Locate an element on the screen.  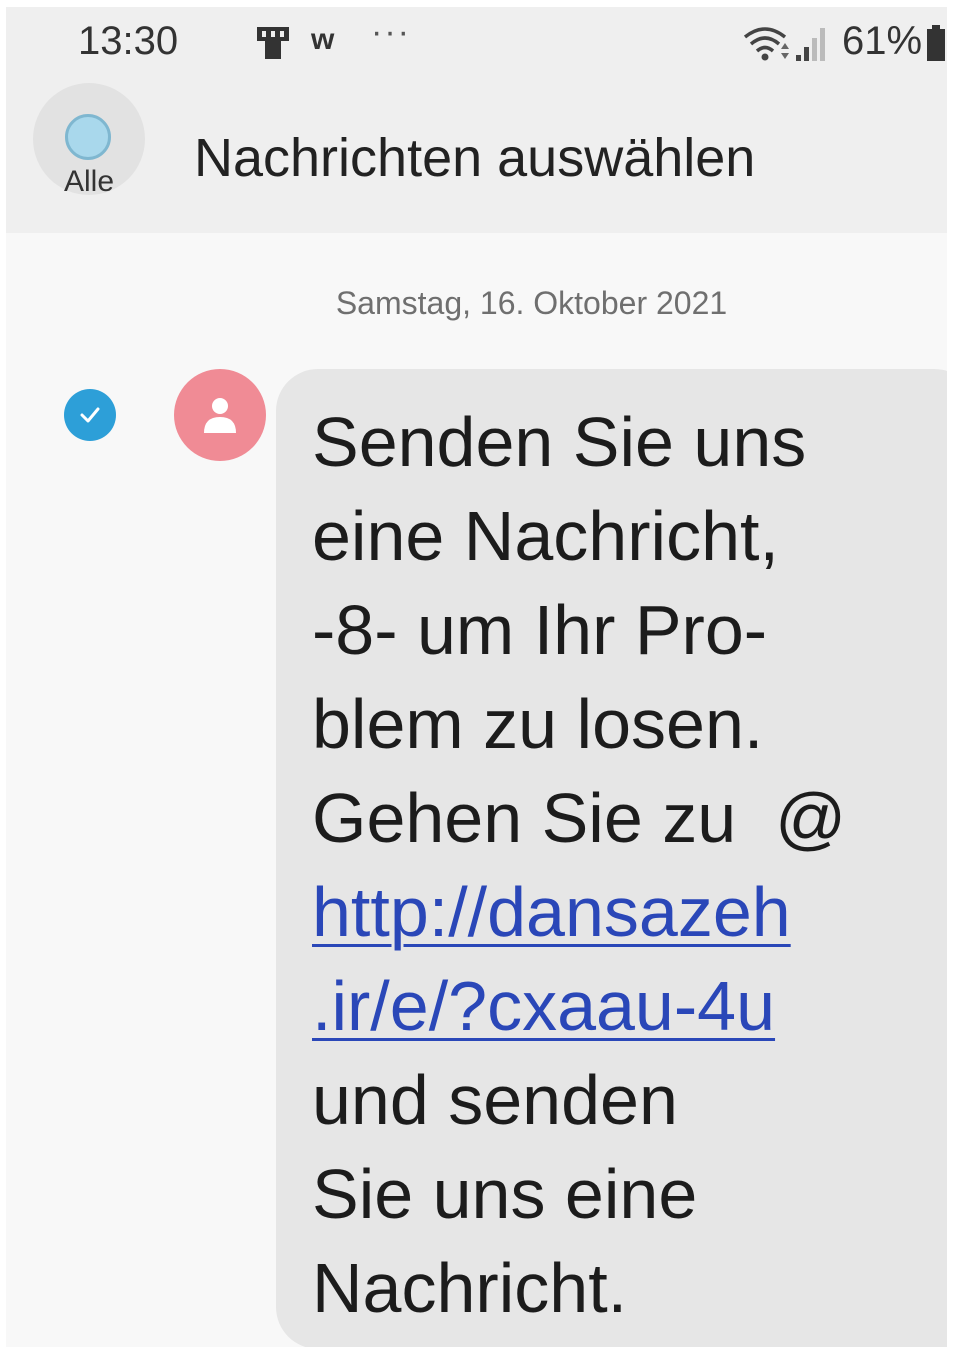
message-selected-checkbox is located at coordinates (90, 415).